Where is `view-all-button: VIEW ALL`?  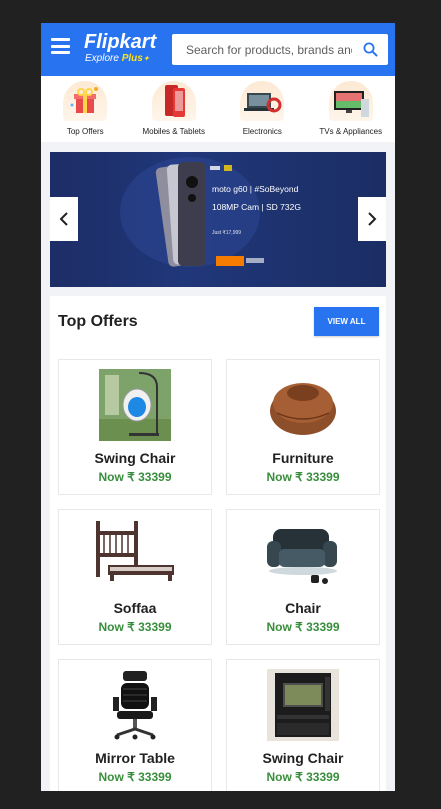
view-all-button: VIEW ALL is located at coordinates (346, 321).